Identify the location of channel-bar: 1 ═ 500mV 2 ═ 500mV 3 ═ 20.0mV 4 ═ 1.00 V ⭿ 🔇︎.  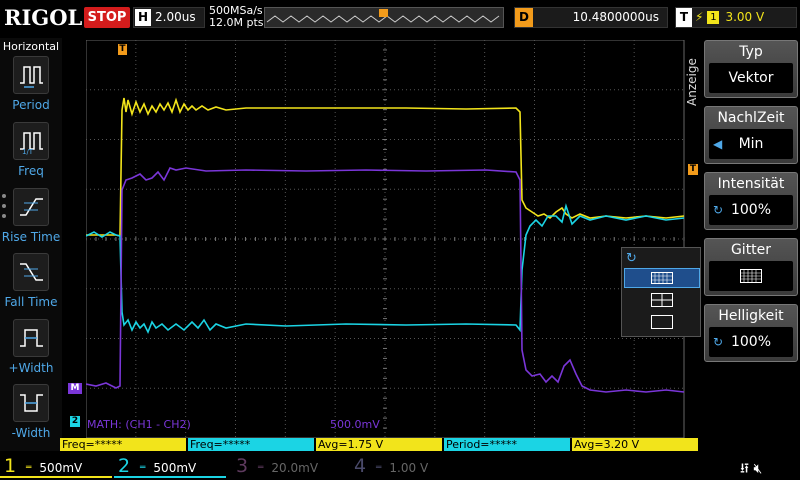
(400, 466).